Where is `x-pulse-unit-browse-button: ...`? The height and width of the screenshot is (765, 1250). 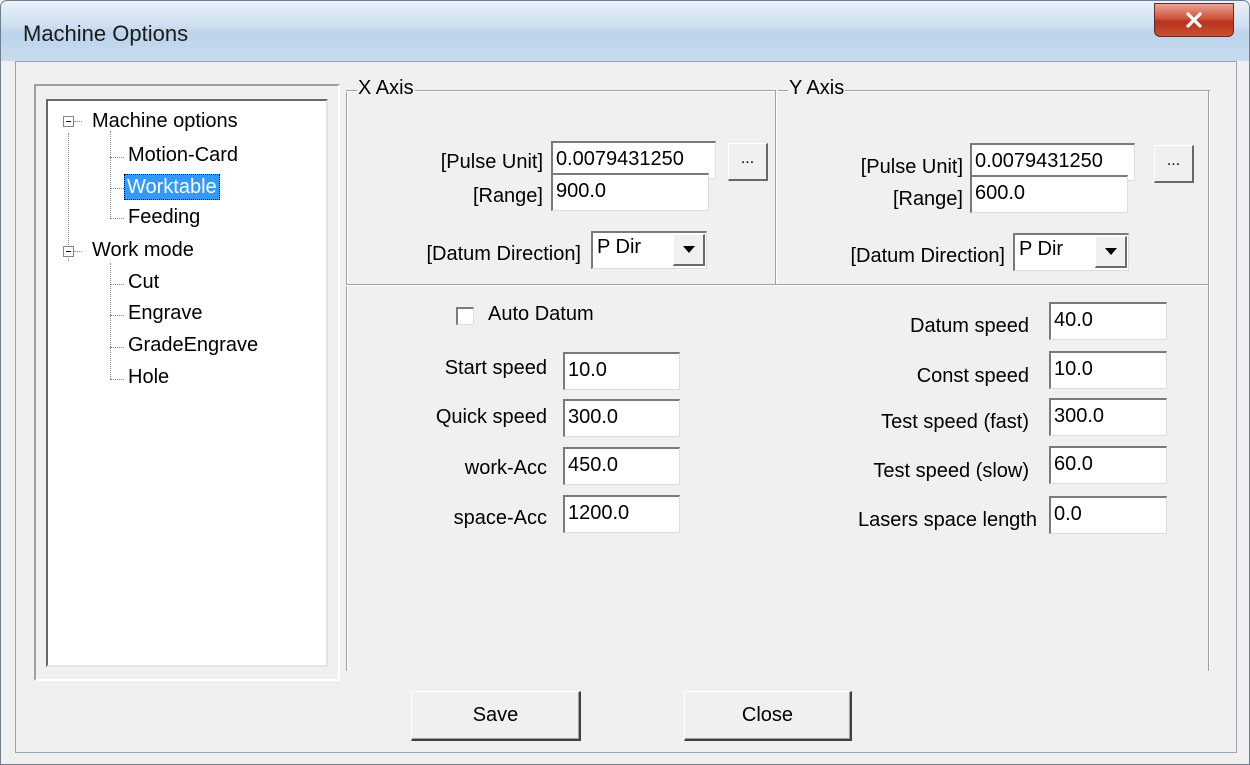 x-pulse-unit-browse-button: ... is located at coordinates (748, 162).